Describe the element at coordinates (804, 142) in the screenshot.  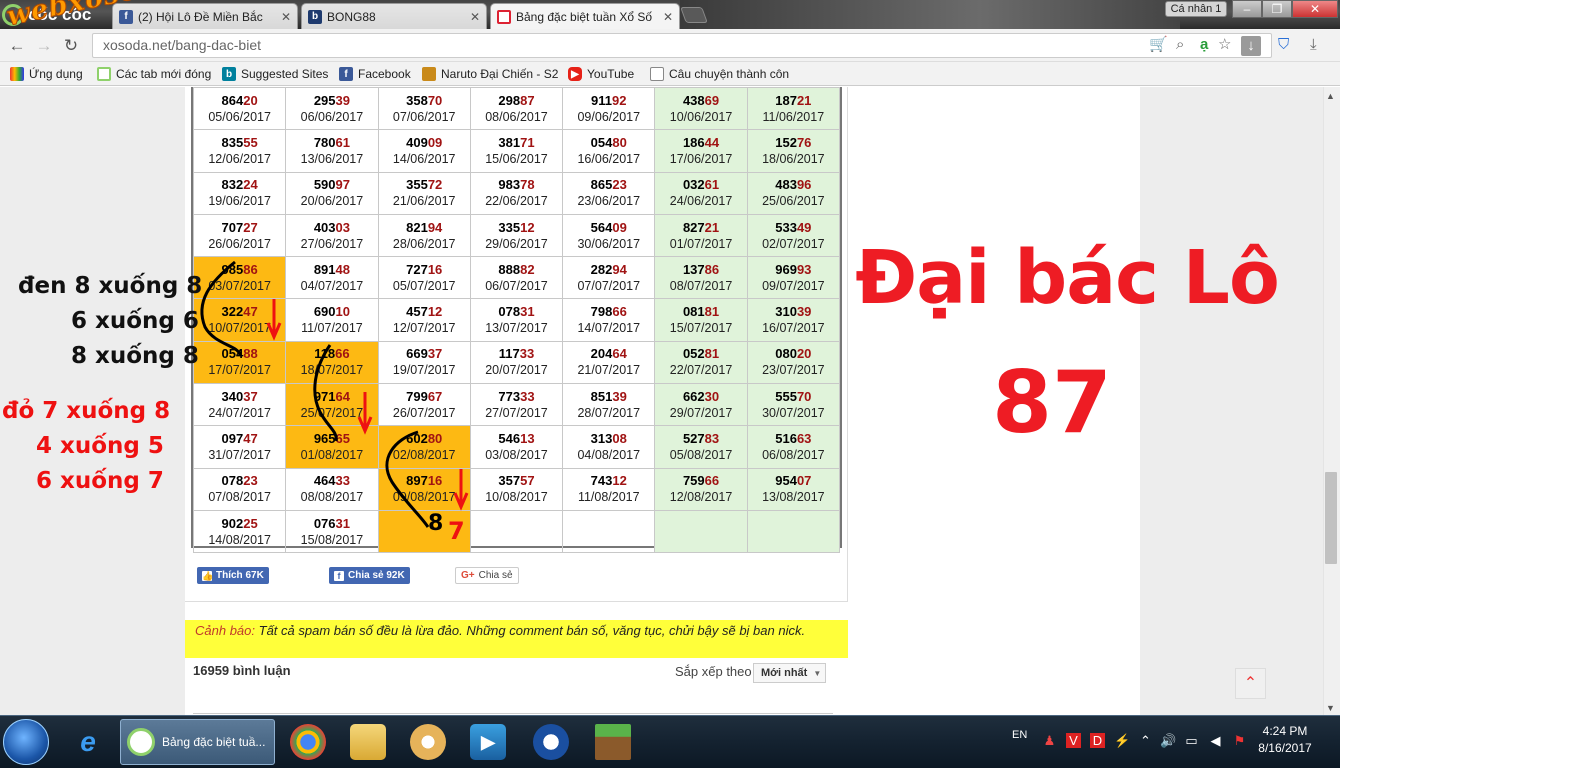
I see `number-tail: 76` at that location.